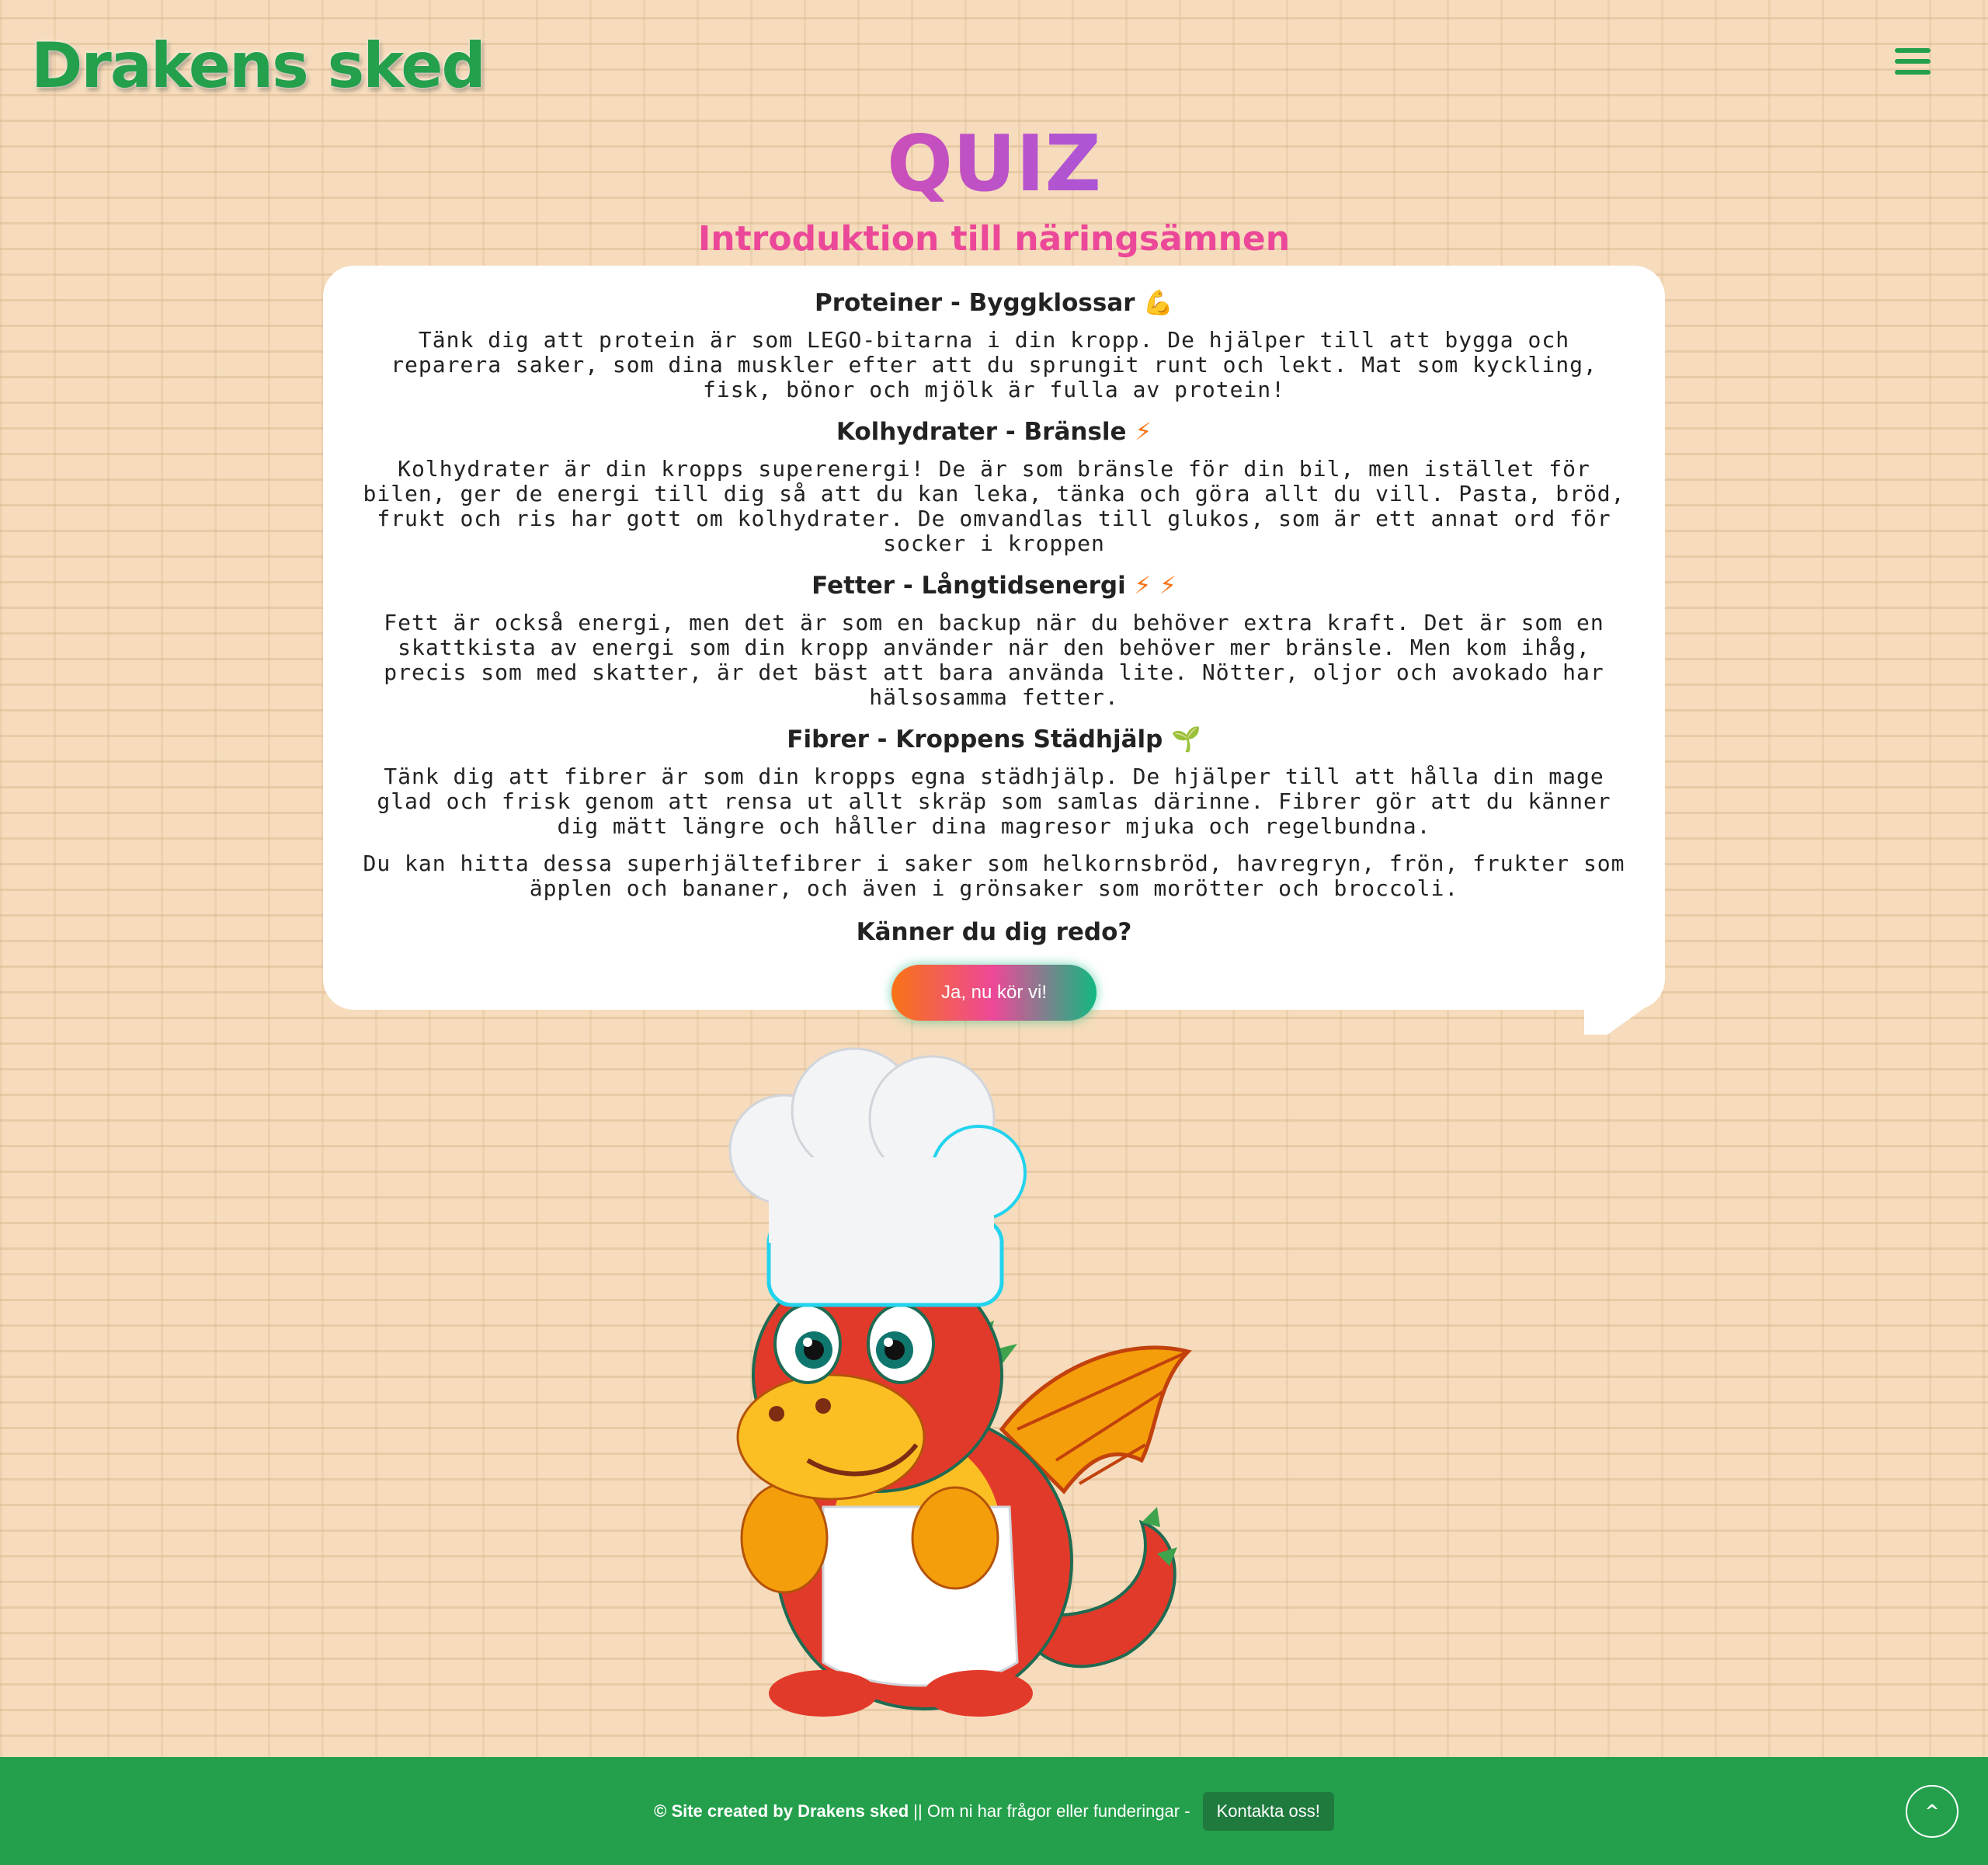 This screenshot has width=1988, height=1865. What do you see at coordinates (994, 239) in the screenshot?
I see `page-subtitle: Introduktion till näringsämnen` at bounding box center [994, 239].